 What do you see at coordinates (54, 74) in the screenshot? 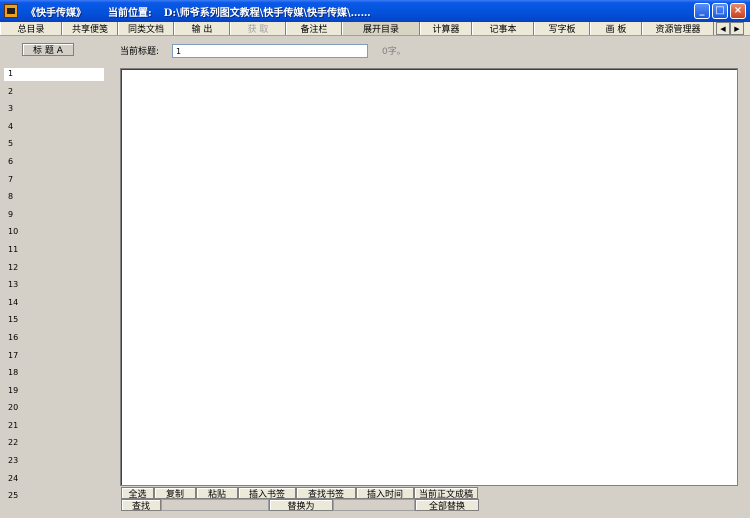
I see `title-list-item: 1` at bounding box center [54, 74].